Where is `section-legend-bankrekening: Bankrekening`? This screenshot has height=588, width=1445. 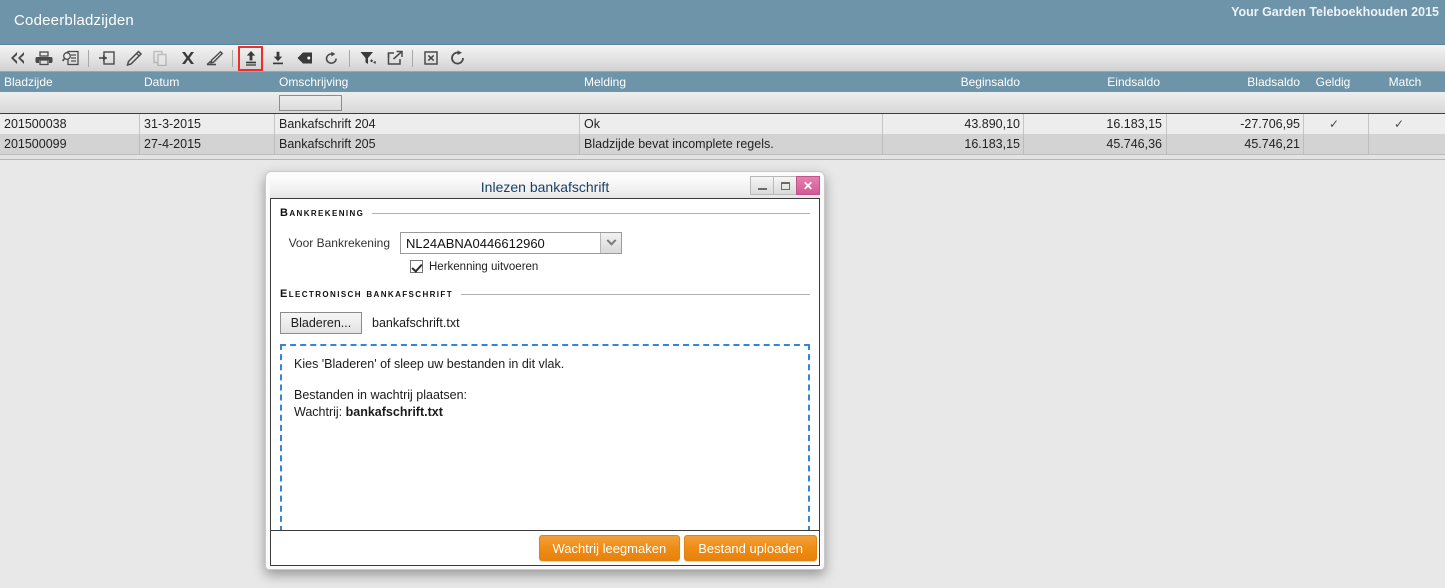
section-legend-bankrekening: Bankrekening is located at coordinates (545, 213).